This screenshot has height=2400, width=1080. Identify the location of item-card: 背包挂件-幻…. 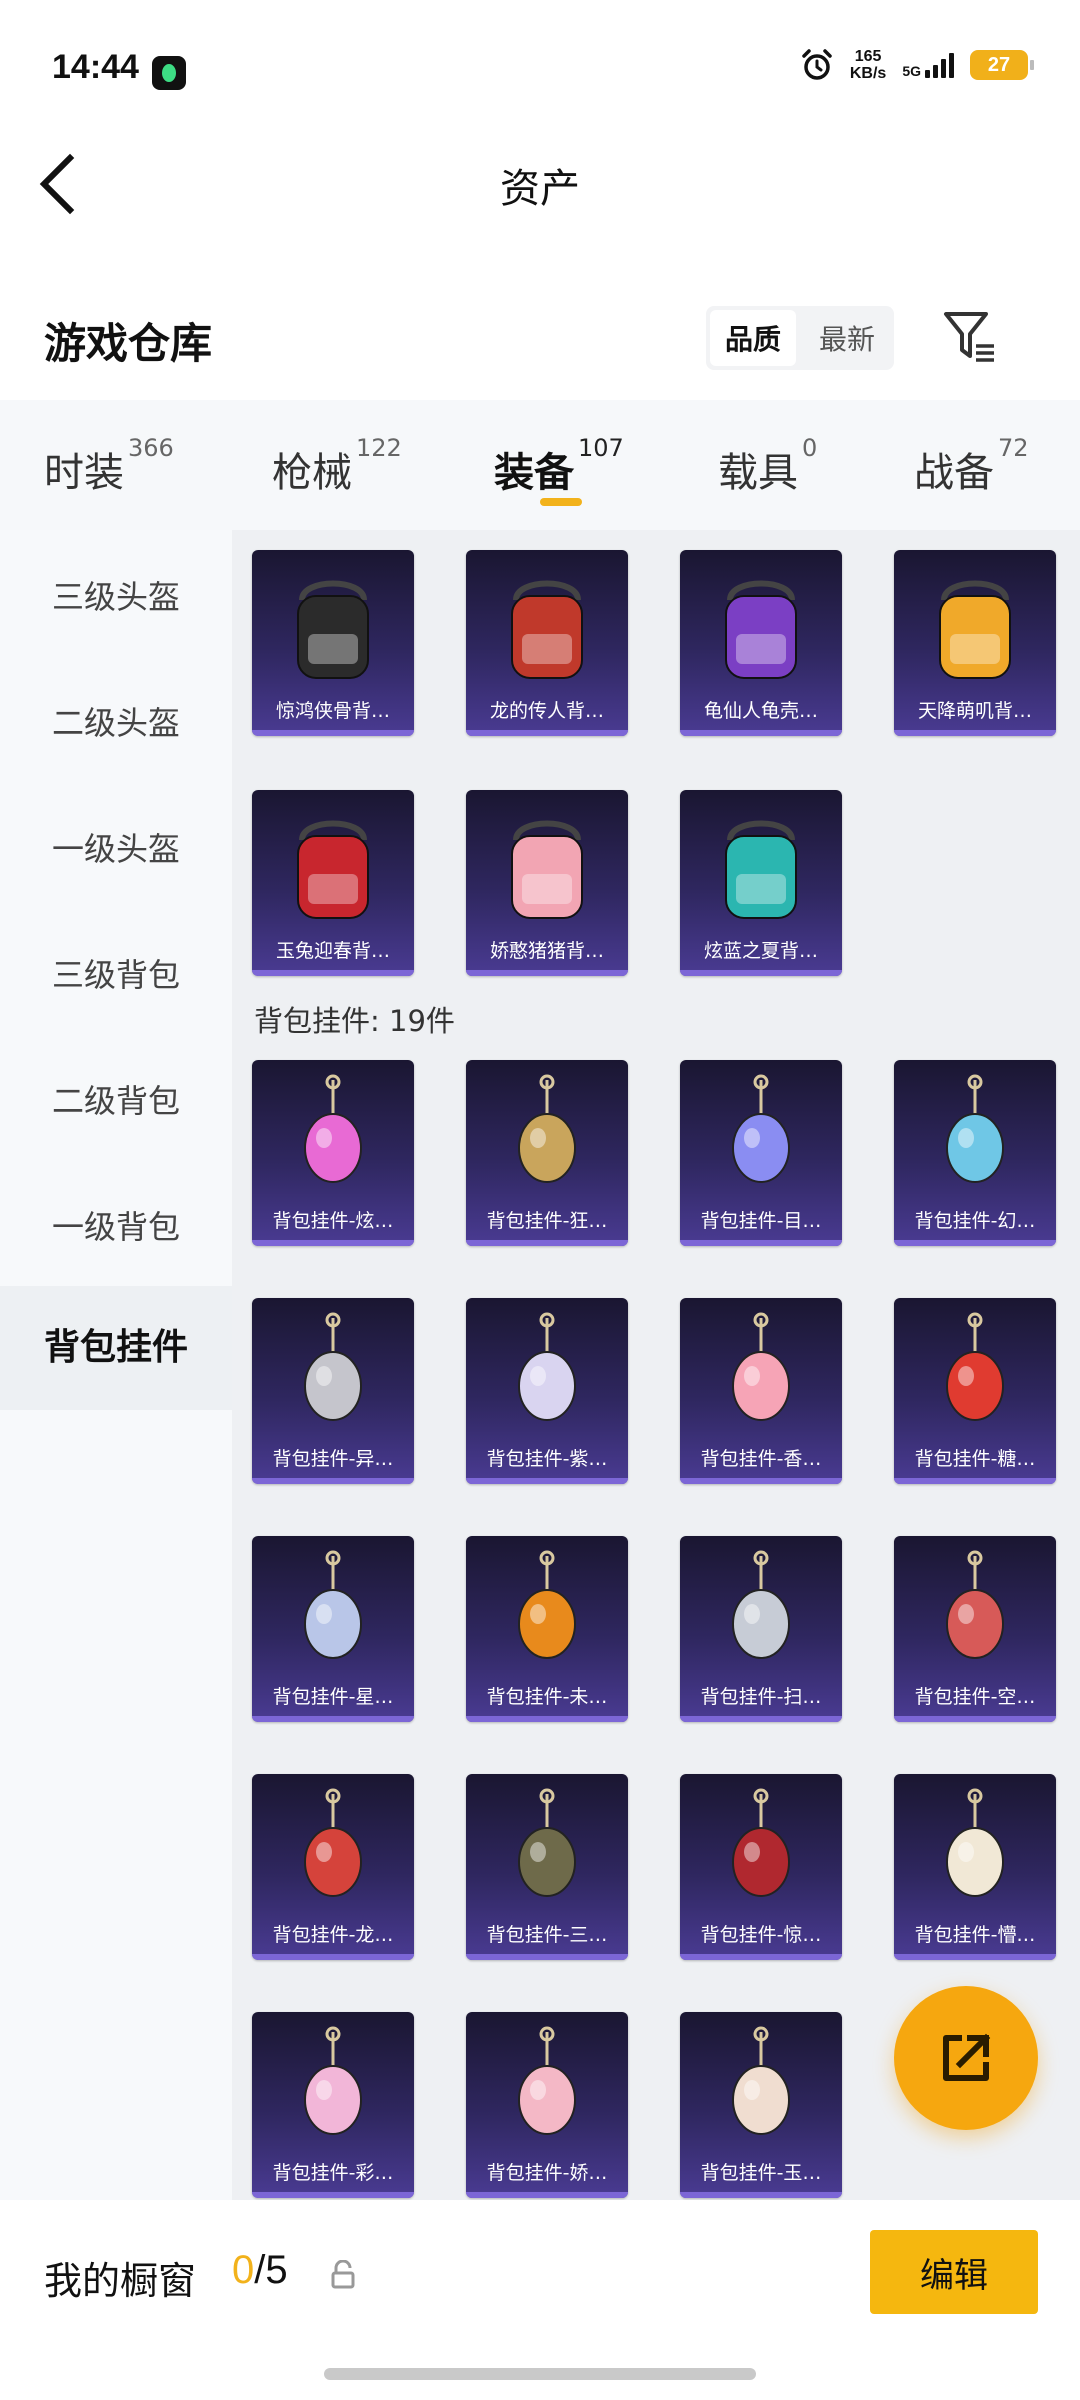
(975, 1153).